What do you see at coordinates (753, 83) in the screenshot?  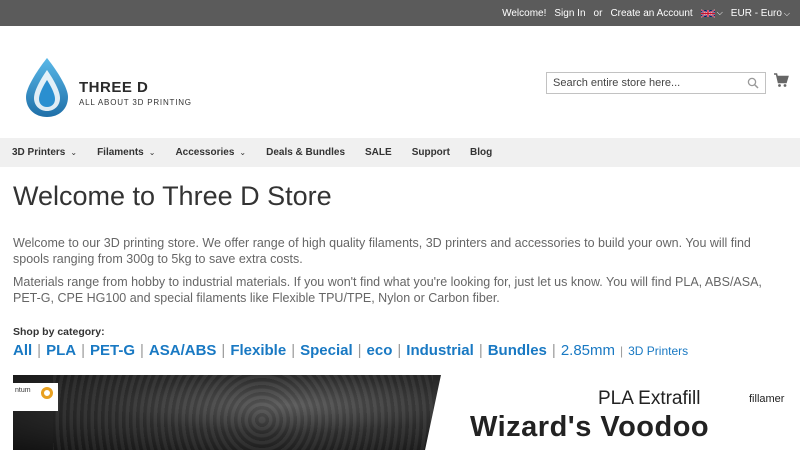 I see `search-icon` at bounding box center [753, 83].